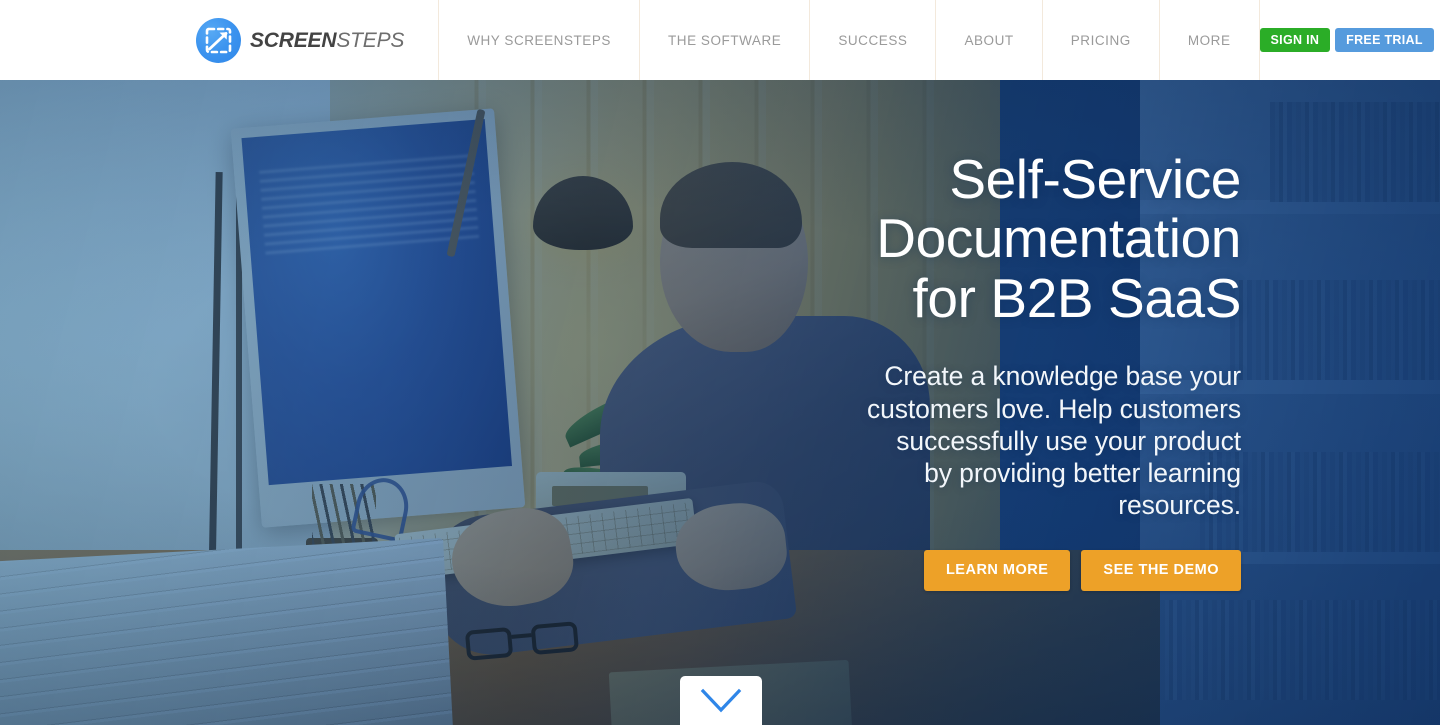 This screenshot has width=1440, height=725. Describe the element at coordinates (1161, 570) in the screenshot. I see `see-the-demo-button: SEE THE DEMO` at that location.